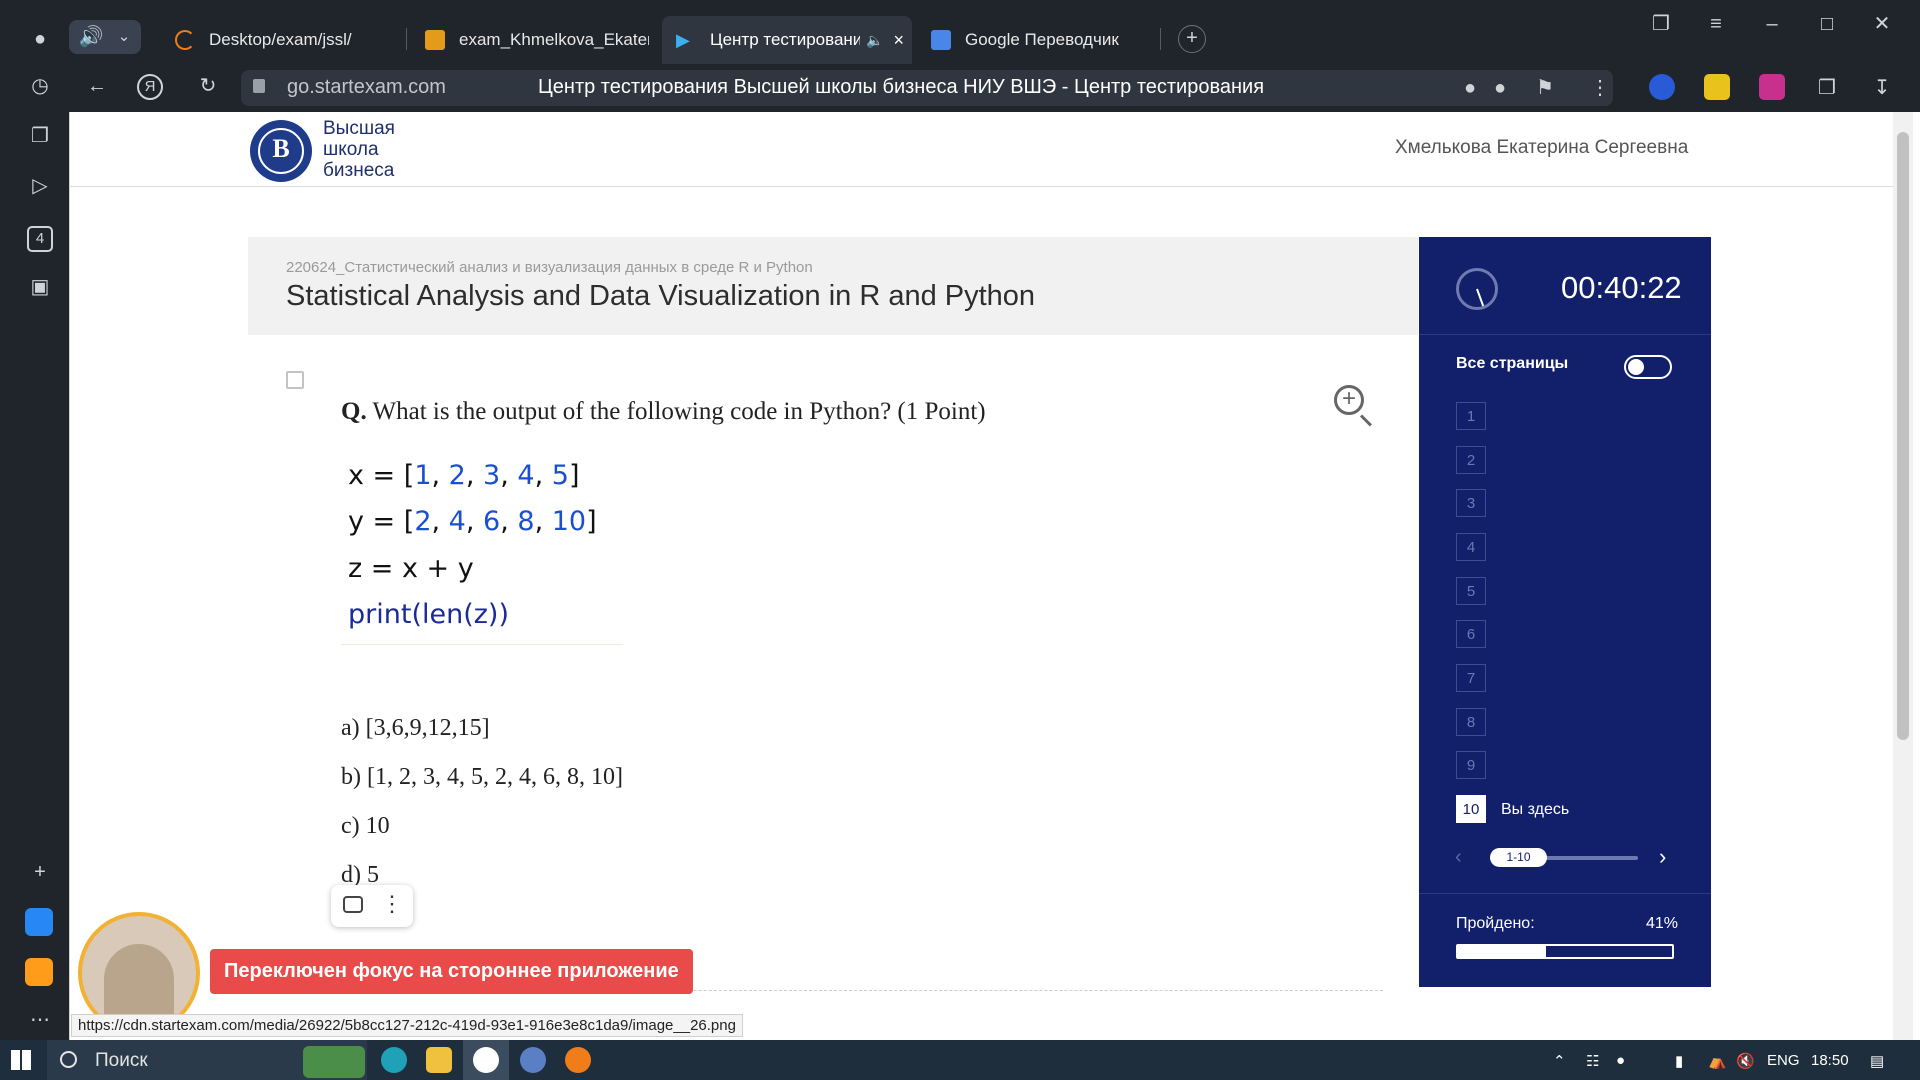 The image size is (1920, 1080). I want to click on passed-label: Пройдено:, so click(1495, 923).